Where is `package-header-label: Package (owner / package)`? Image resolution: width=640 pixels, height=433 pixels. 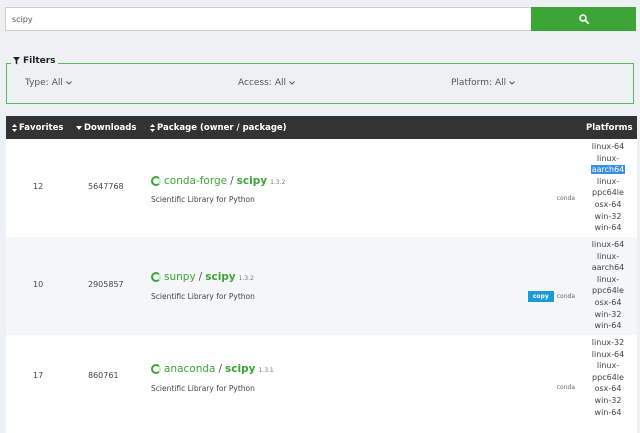 package-header-label: Package (owner / package) is located at coordinates (222, 127).